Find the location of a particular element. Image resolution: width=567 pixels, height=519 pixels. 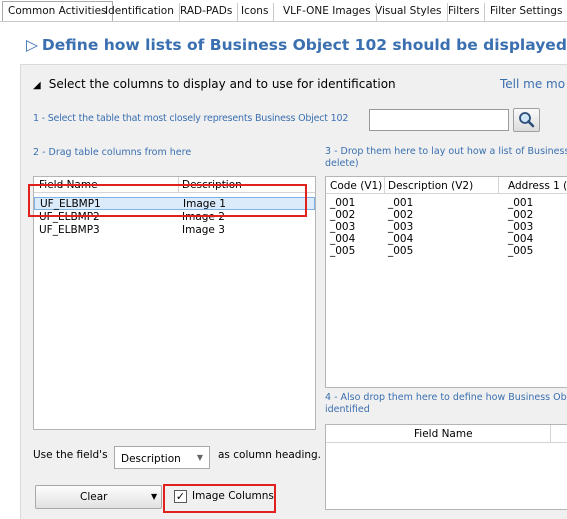

as-heading-label: as column heading. is located at coordinates (270, 455).